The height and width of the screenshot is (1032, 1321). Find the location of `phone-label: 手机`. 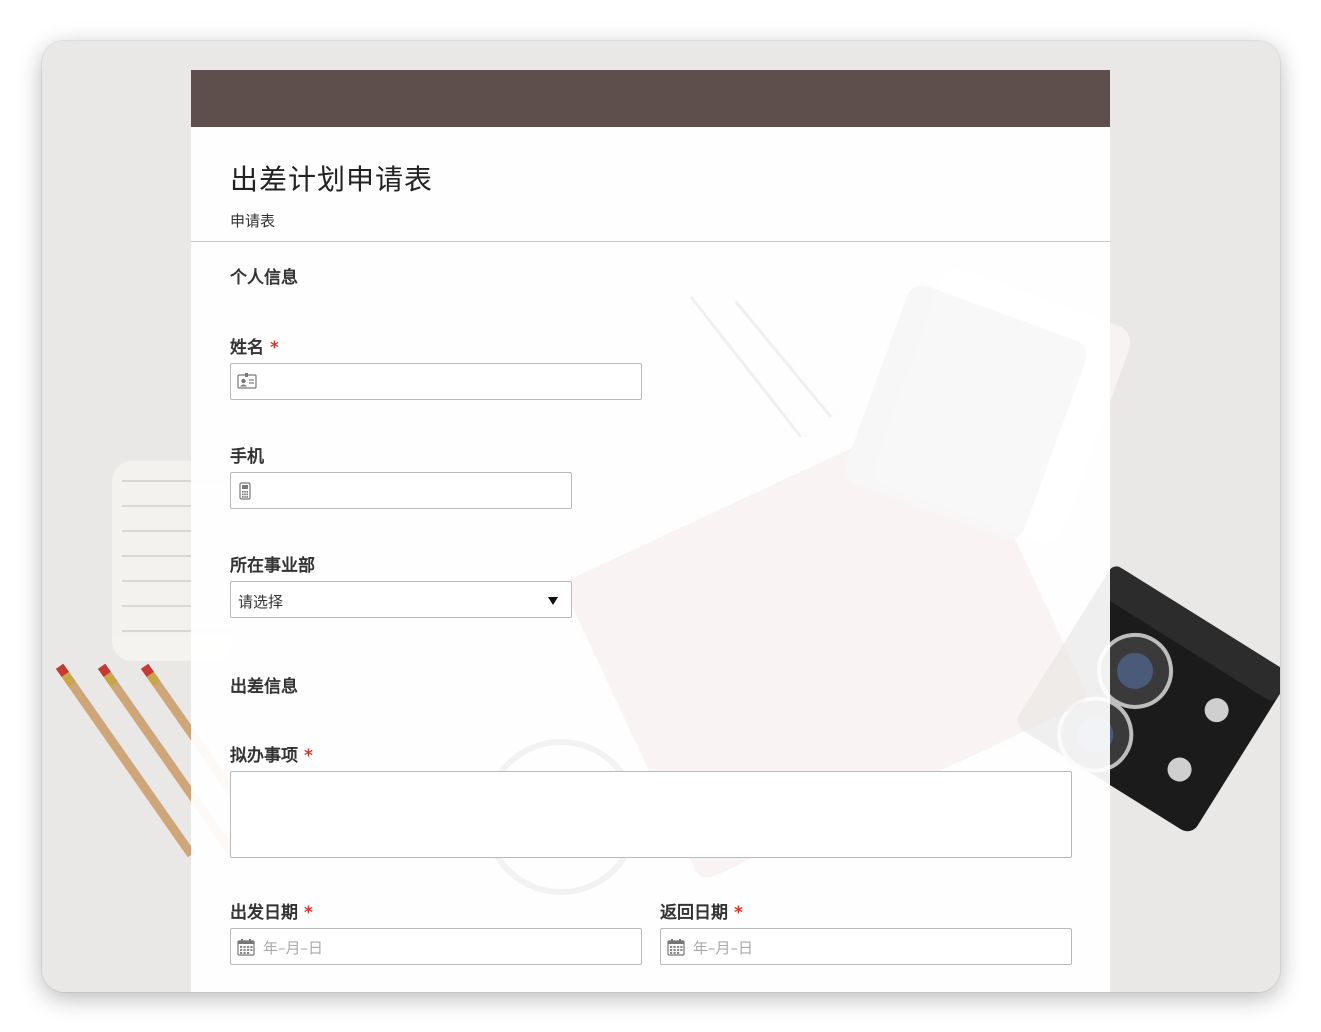

phone-label: 手机 is located at coordinates (247, 457).